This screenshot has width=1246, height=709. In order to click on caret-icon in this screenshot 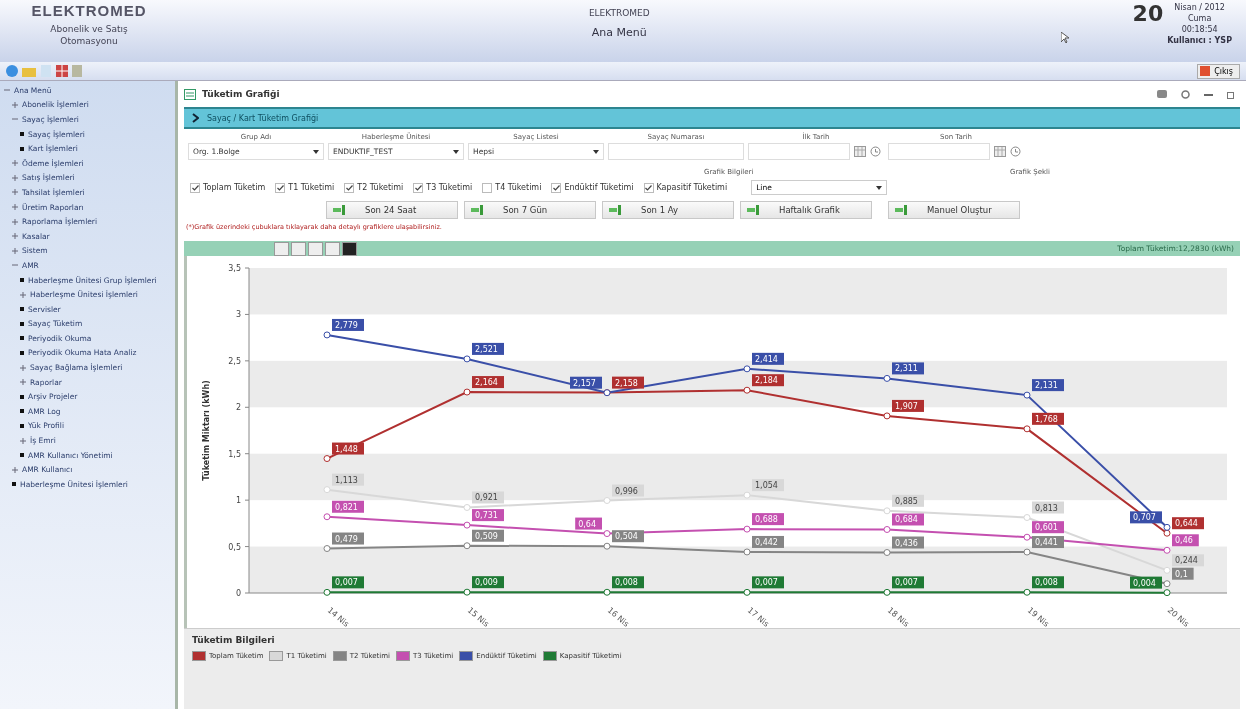, I will do `click(316, 151)`.